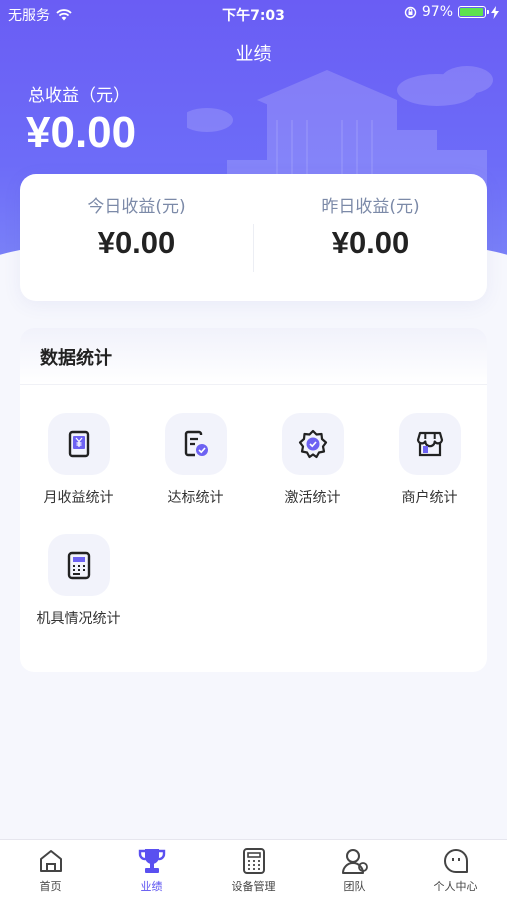 The width and height of the screenshot is (507, 901). What do you see at coordinates (312, 444) in the screenshot?
I see `activation-badge-icon` at bounding box center [312, 444].